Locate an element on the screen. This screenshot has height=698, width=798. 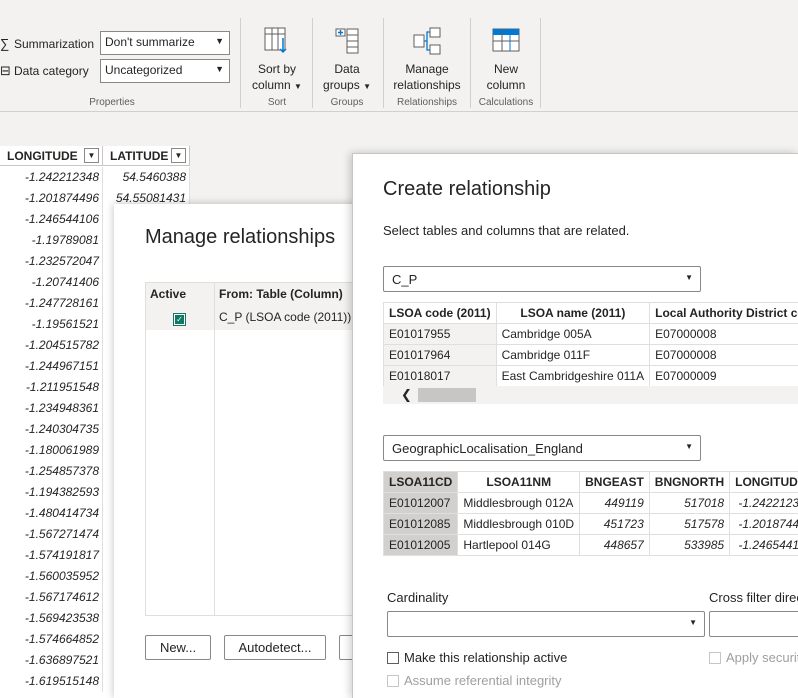
column-header: LSOA name (2011) is located at coordinates (573, 313).